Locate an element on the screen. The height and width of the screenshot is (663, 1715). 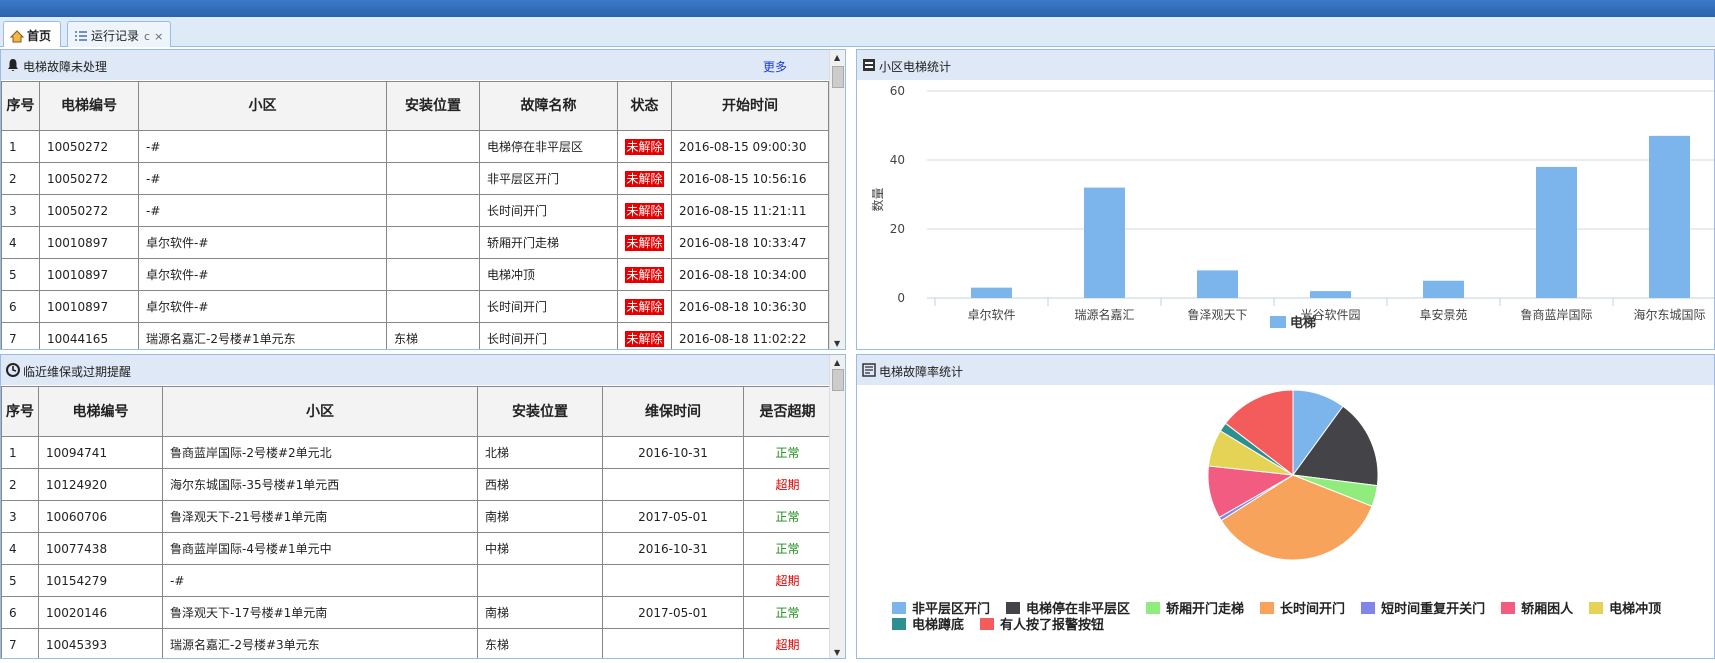
table-cell: 东梯 is located at coordinates (433, 335).